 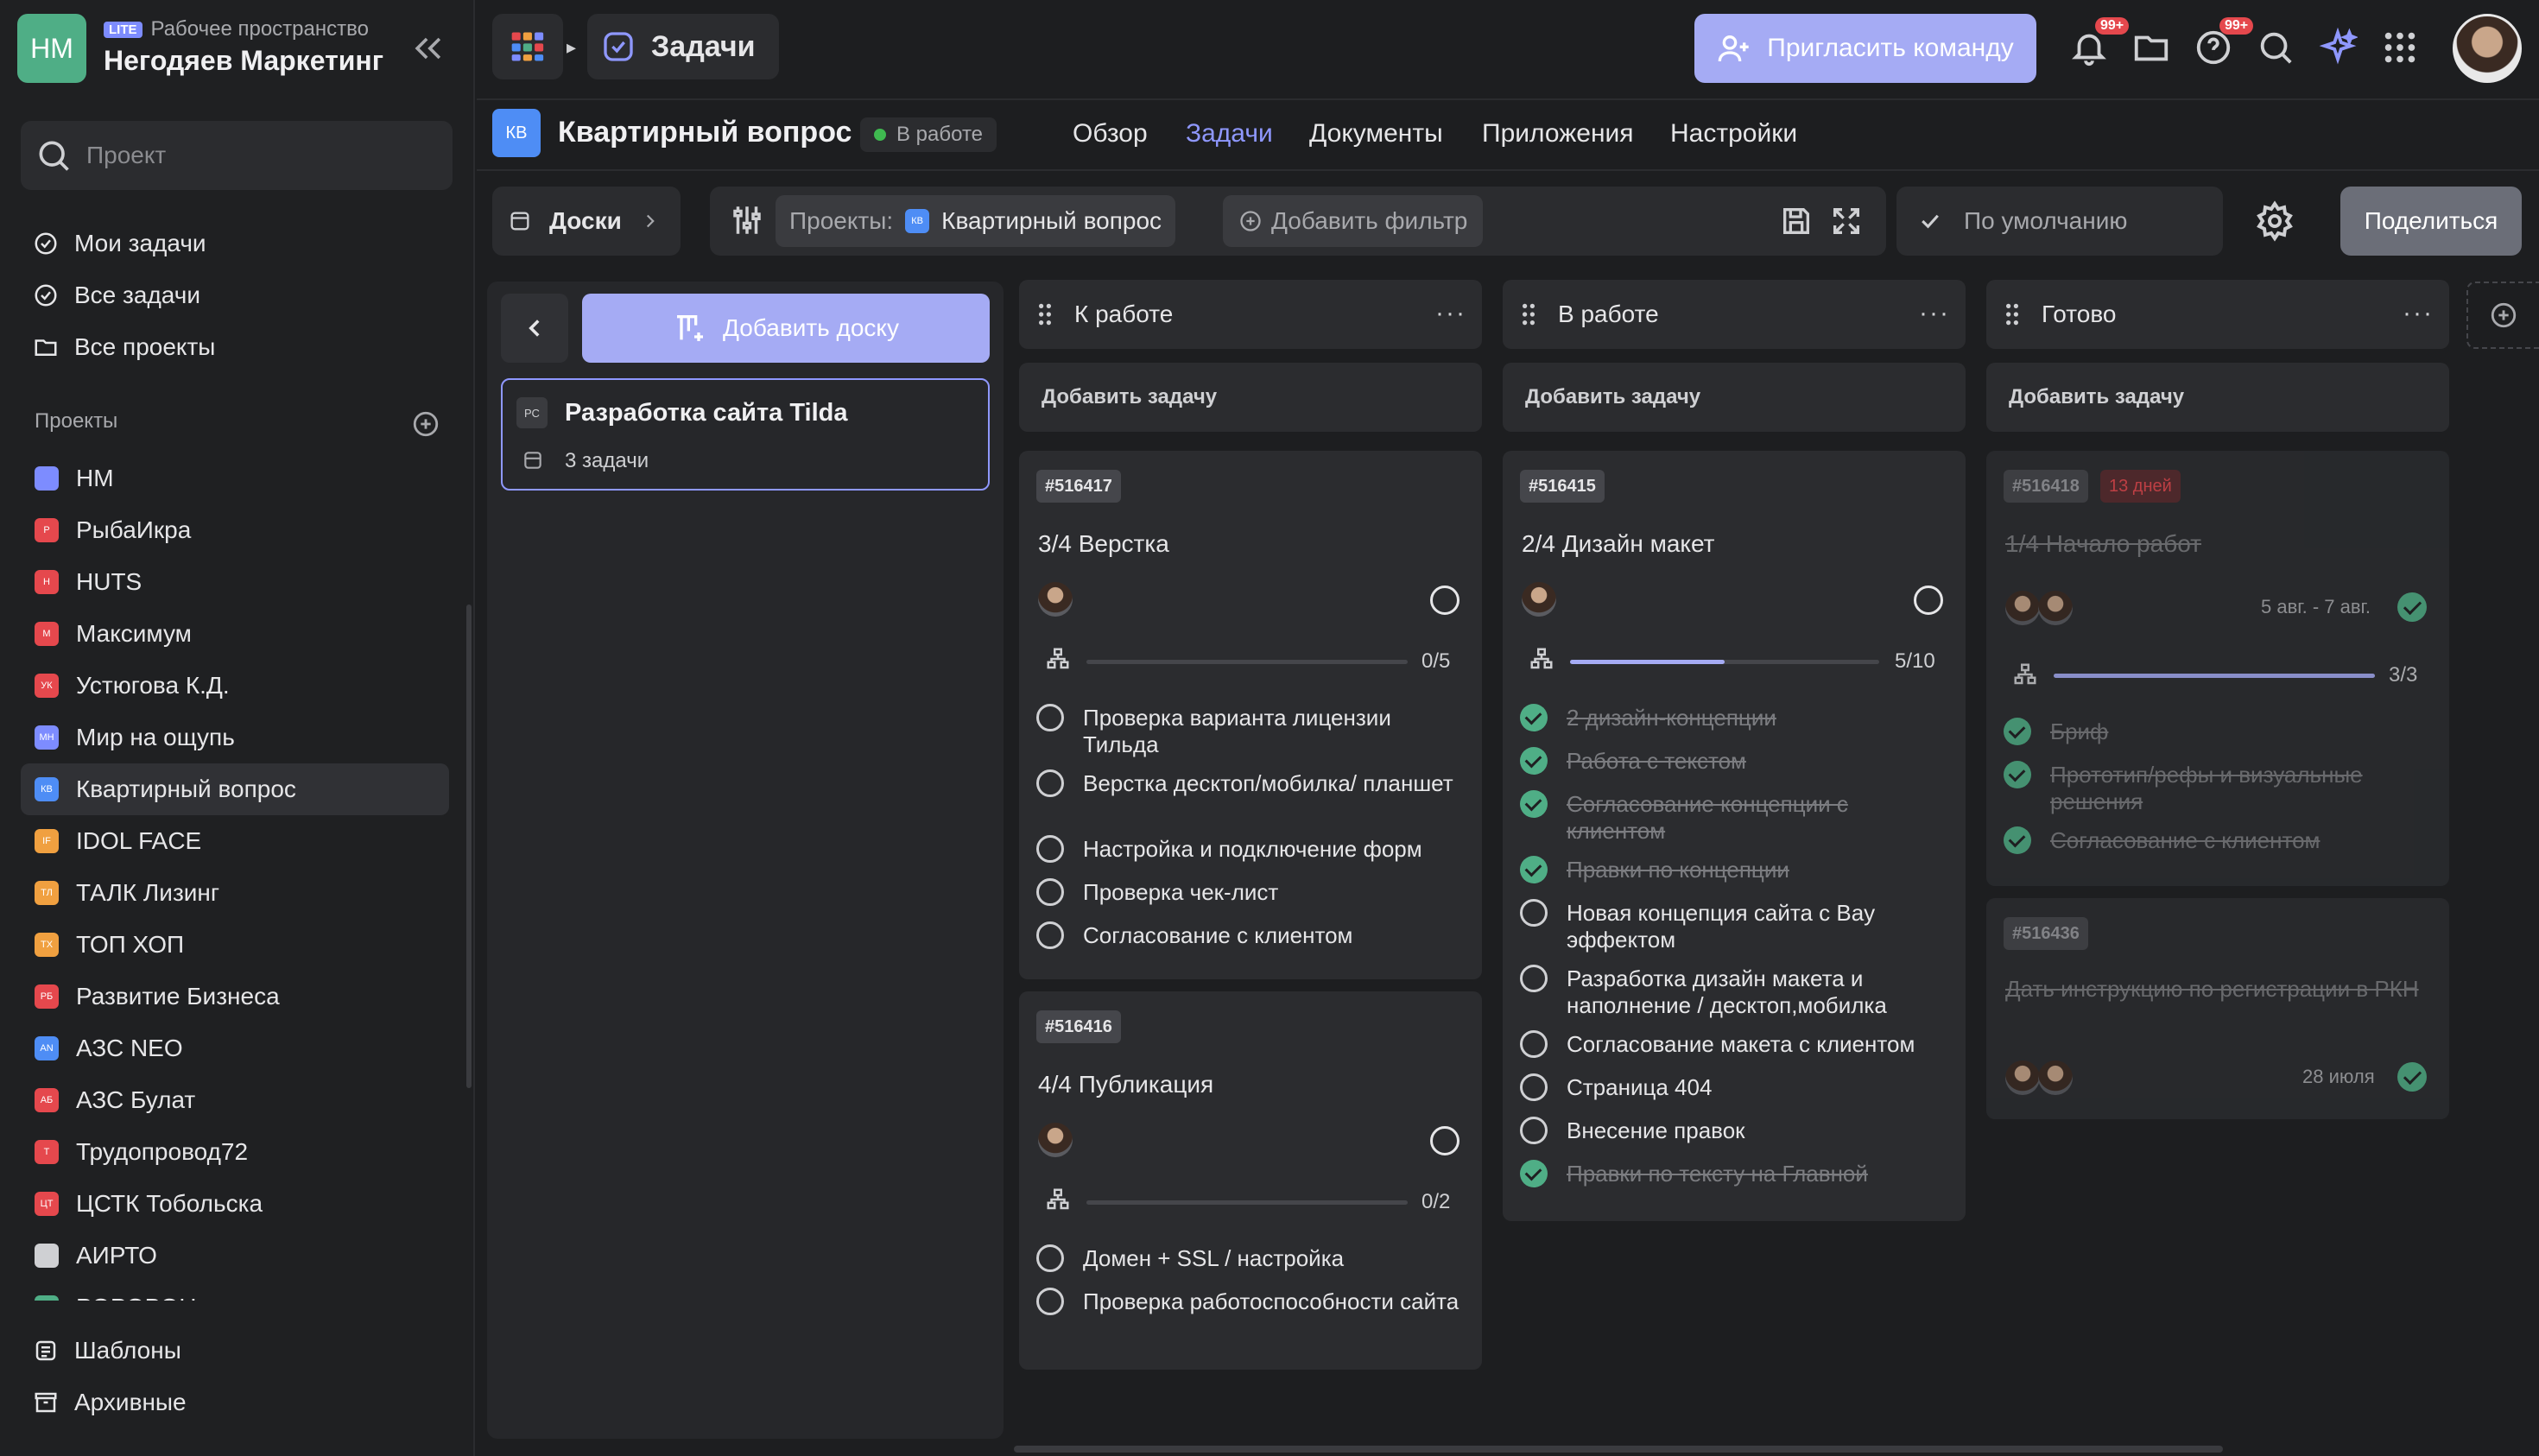 I want to click on subtask-item: Верстка десктоп/мобилка/ планшет, so click(x=1252, y=783).